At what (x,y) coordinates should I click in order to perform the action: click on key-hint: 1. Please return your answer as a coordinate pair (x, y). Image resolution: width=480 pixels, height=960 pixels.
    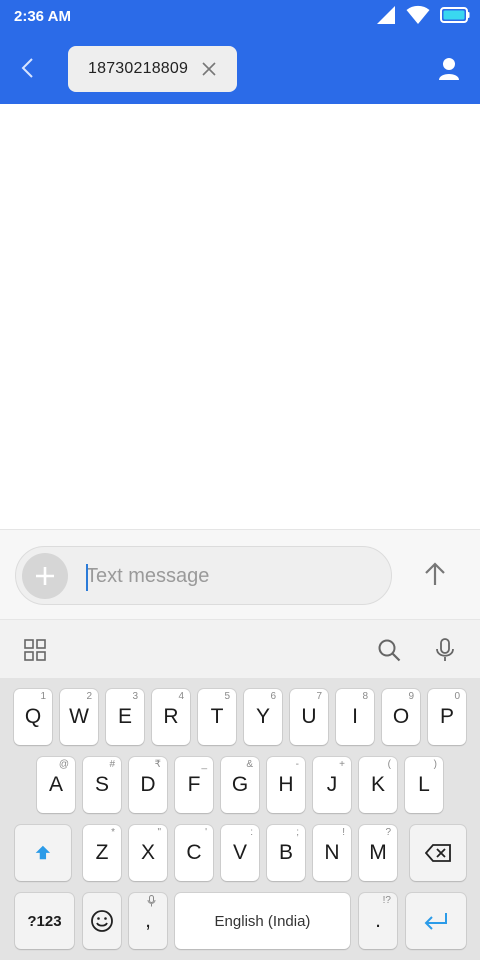
    Looking at the image, I should click on (43, 696).